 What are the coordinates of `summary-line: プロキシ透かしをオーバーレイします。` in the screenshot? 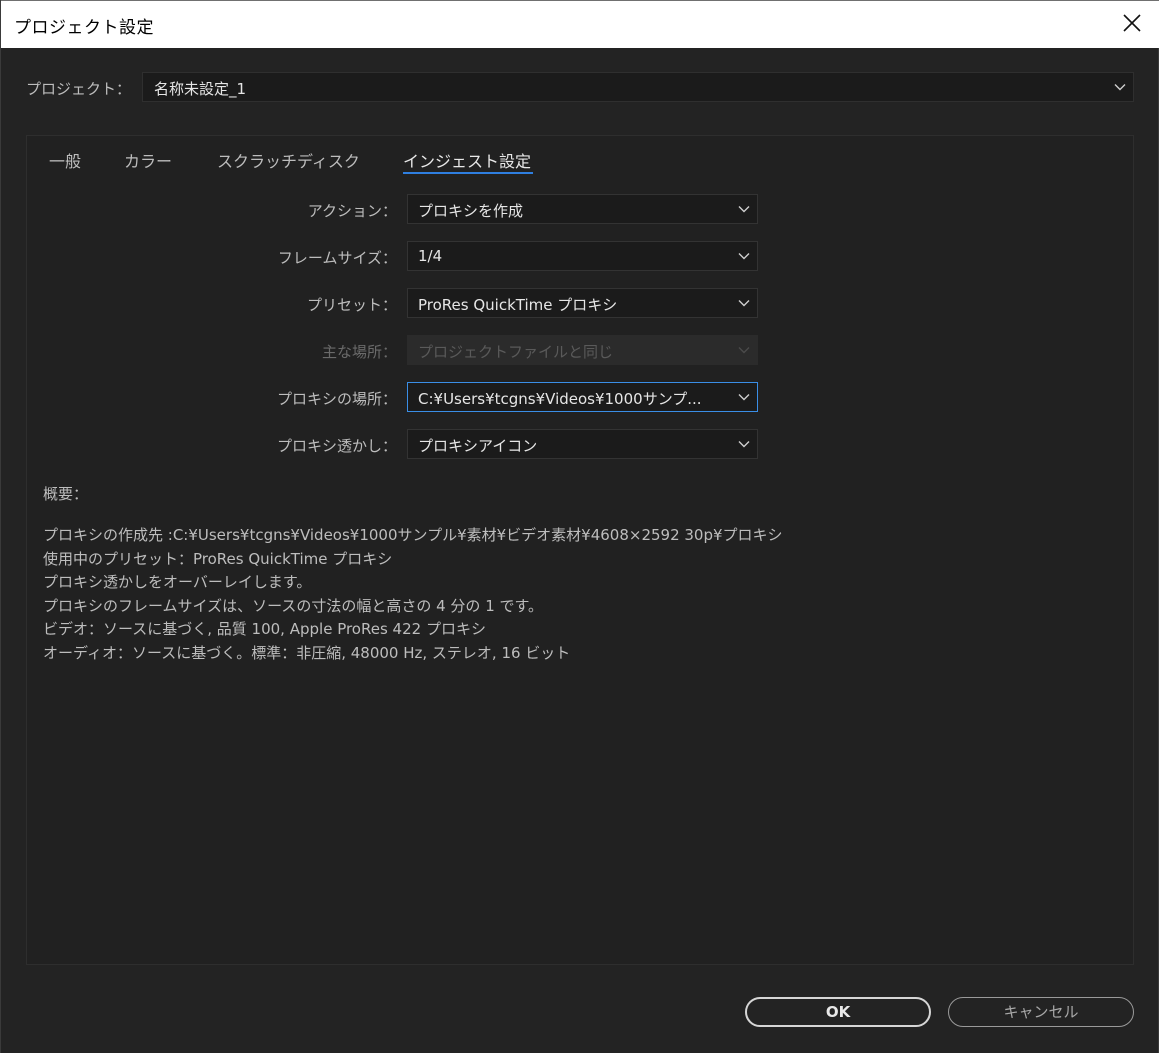 It's located at (177, 582).